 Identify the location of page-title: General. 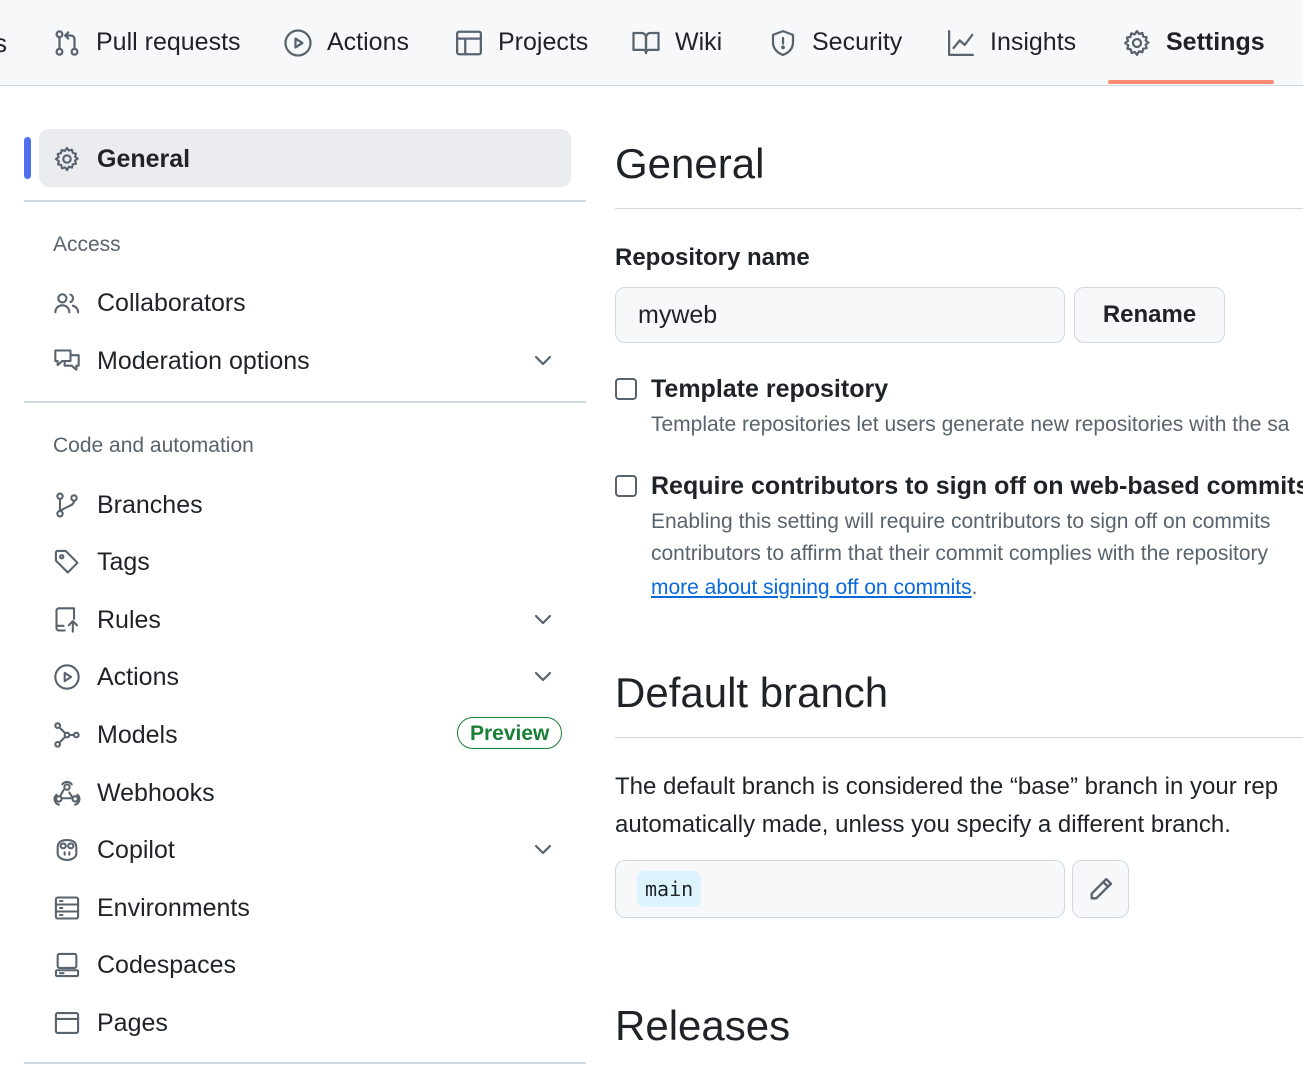
(690, 163).